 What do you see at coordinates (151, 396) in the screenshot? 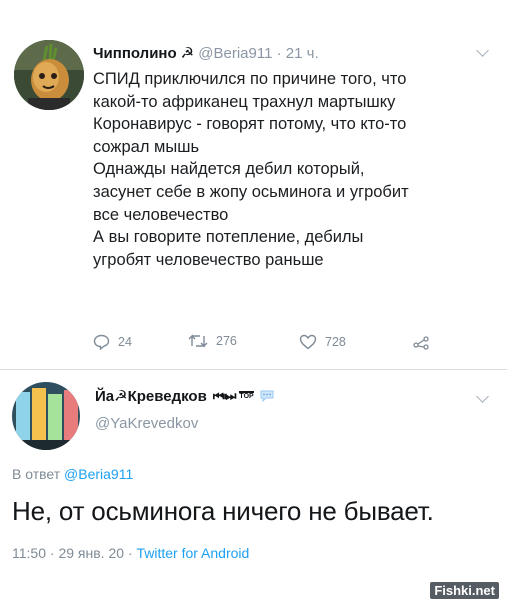
I see `author-name: Йа☭Креведков` at bounding box center [151, 396].